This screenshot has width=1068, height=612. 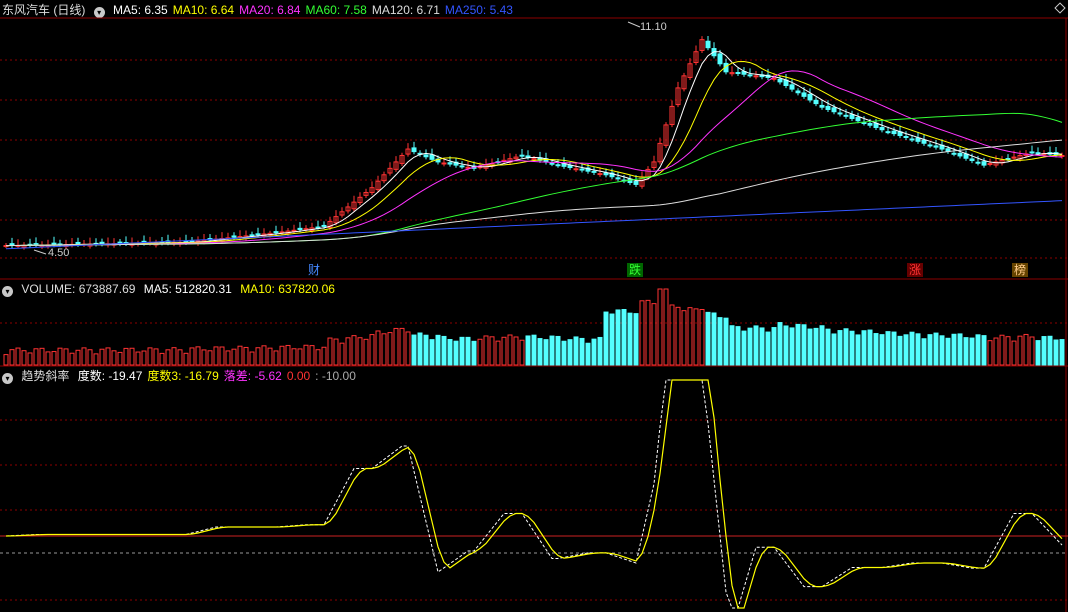 I want to click on event-tag: 财, so click(x=314, y=270).